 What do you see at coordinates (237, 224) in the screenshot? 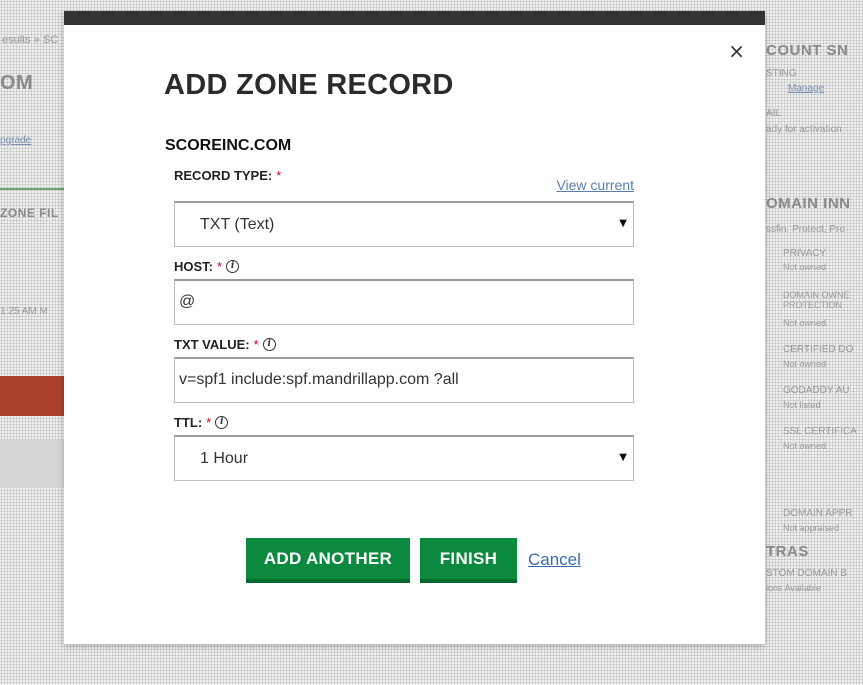
I see `record-type-value: TXT (Text)` at bounding box center [237, 224].